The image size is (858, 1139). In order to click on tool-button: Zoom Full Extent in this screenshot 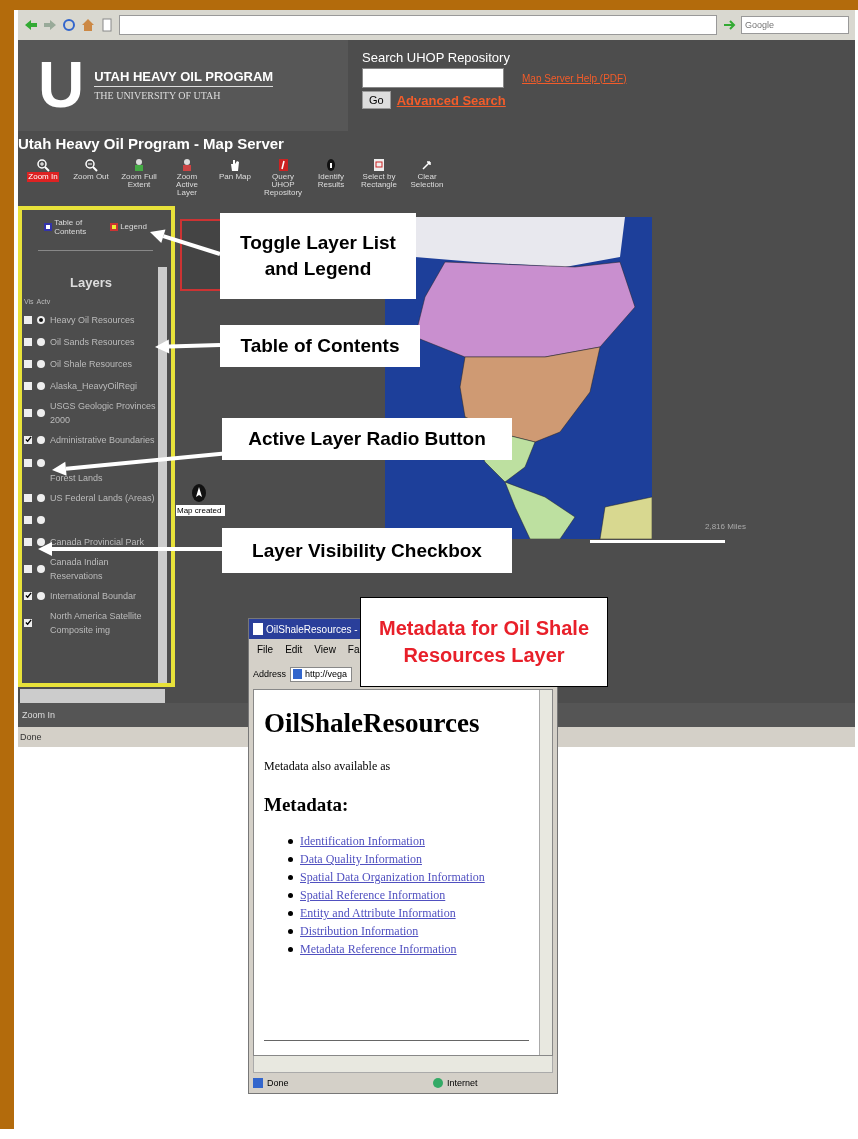, I will do `click(139, 181)`.